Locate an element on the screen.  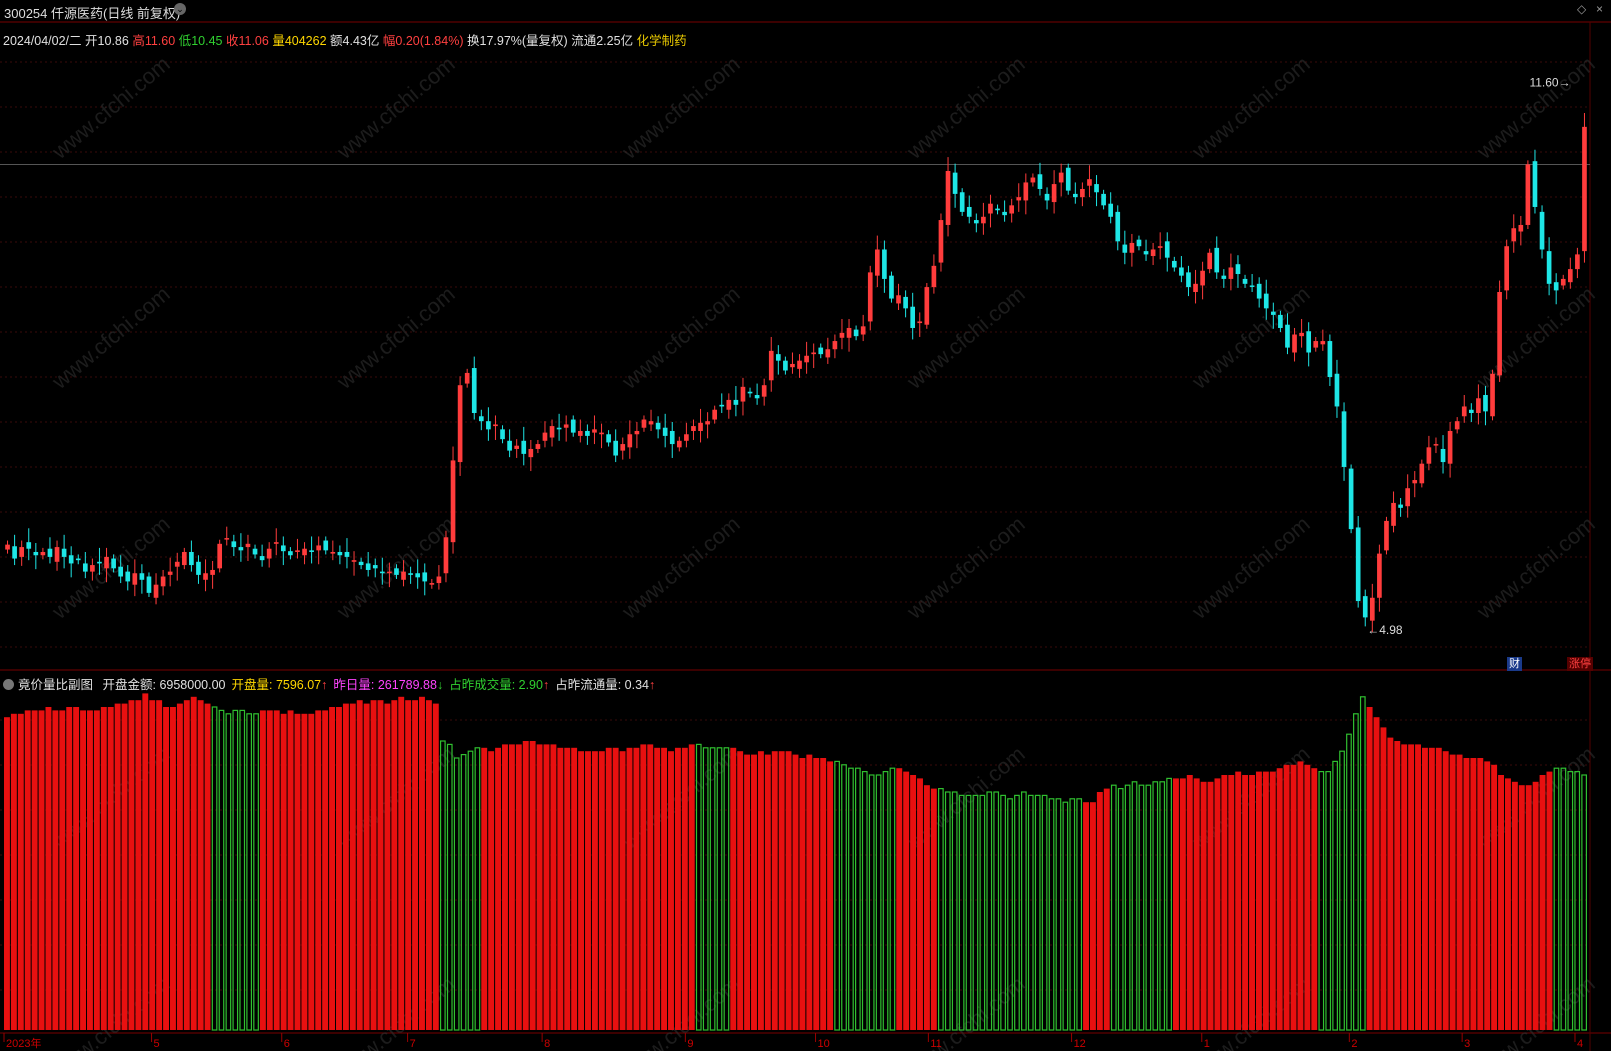
limit-up-badge: 涨停 is located at coordinates (1580, 664).